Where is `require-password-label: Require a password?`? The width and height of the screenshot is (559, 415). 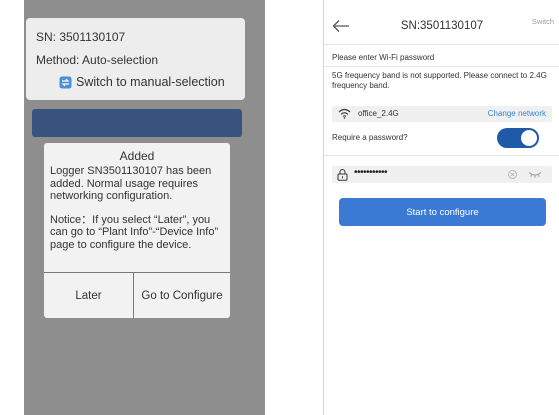
require-password-label: Require a password? is located at coordinates (370, 137).